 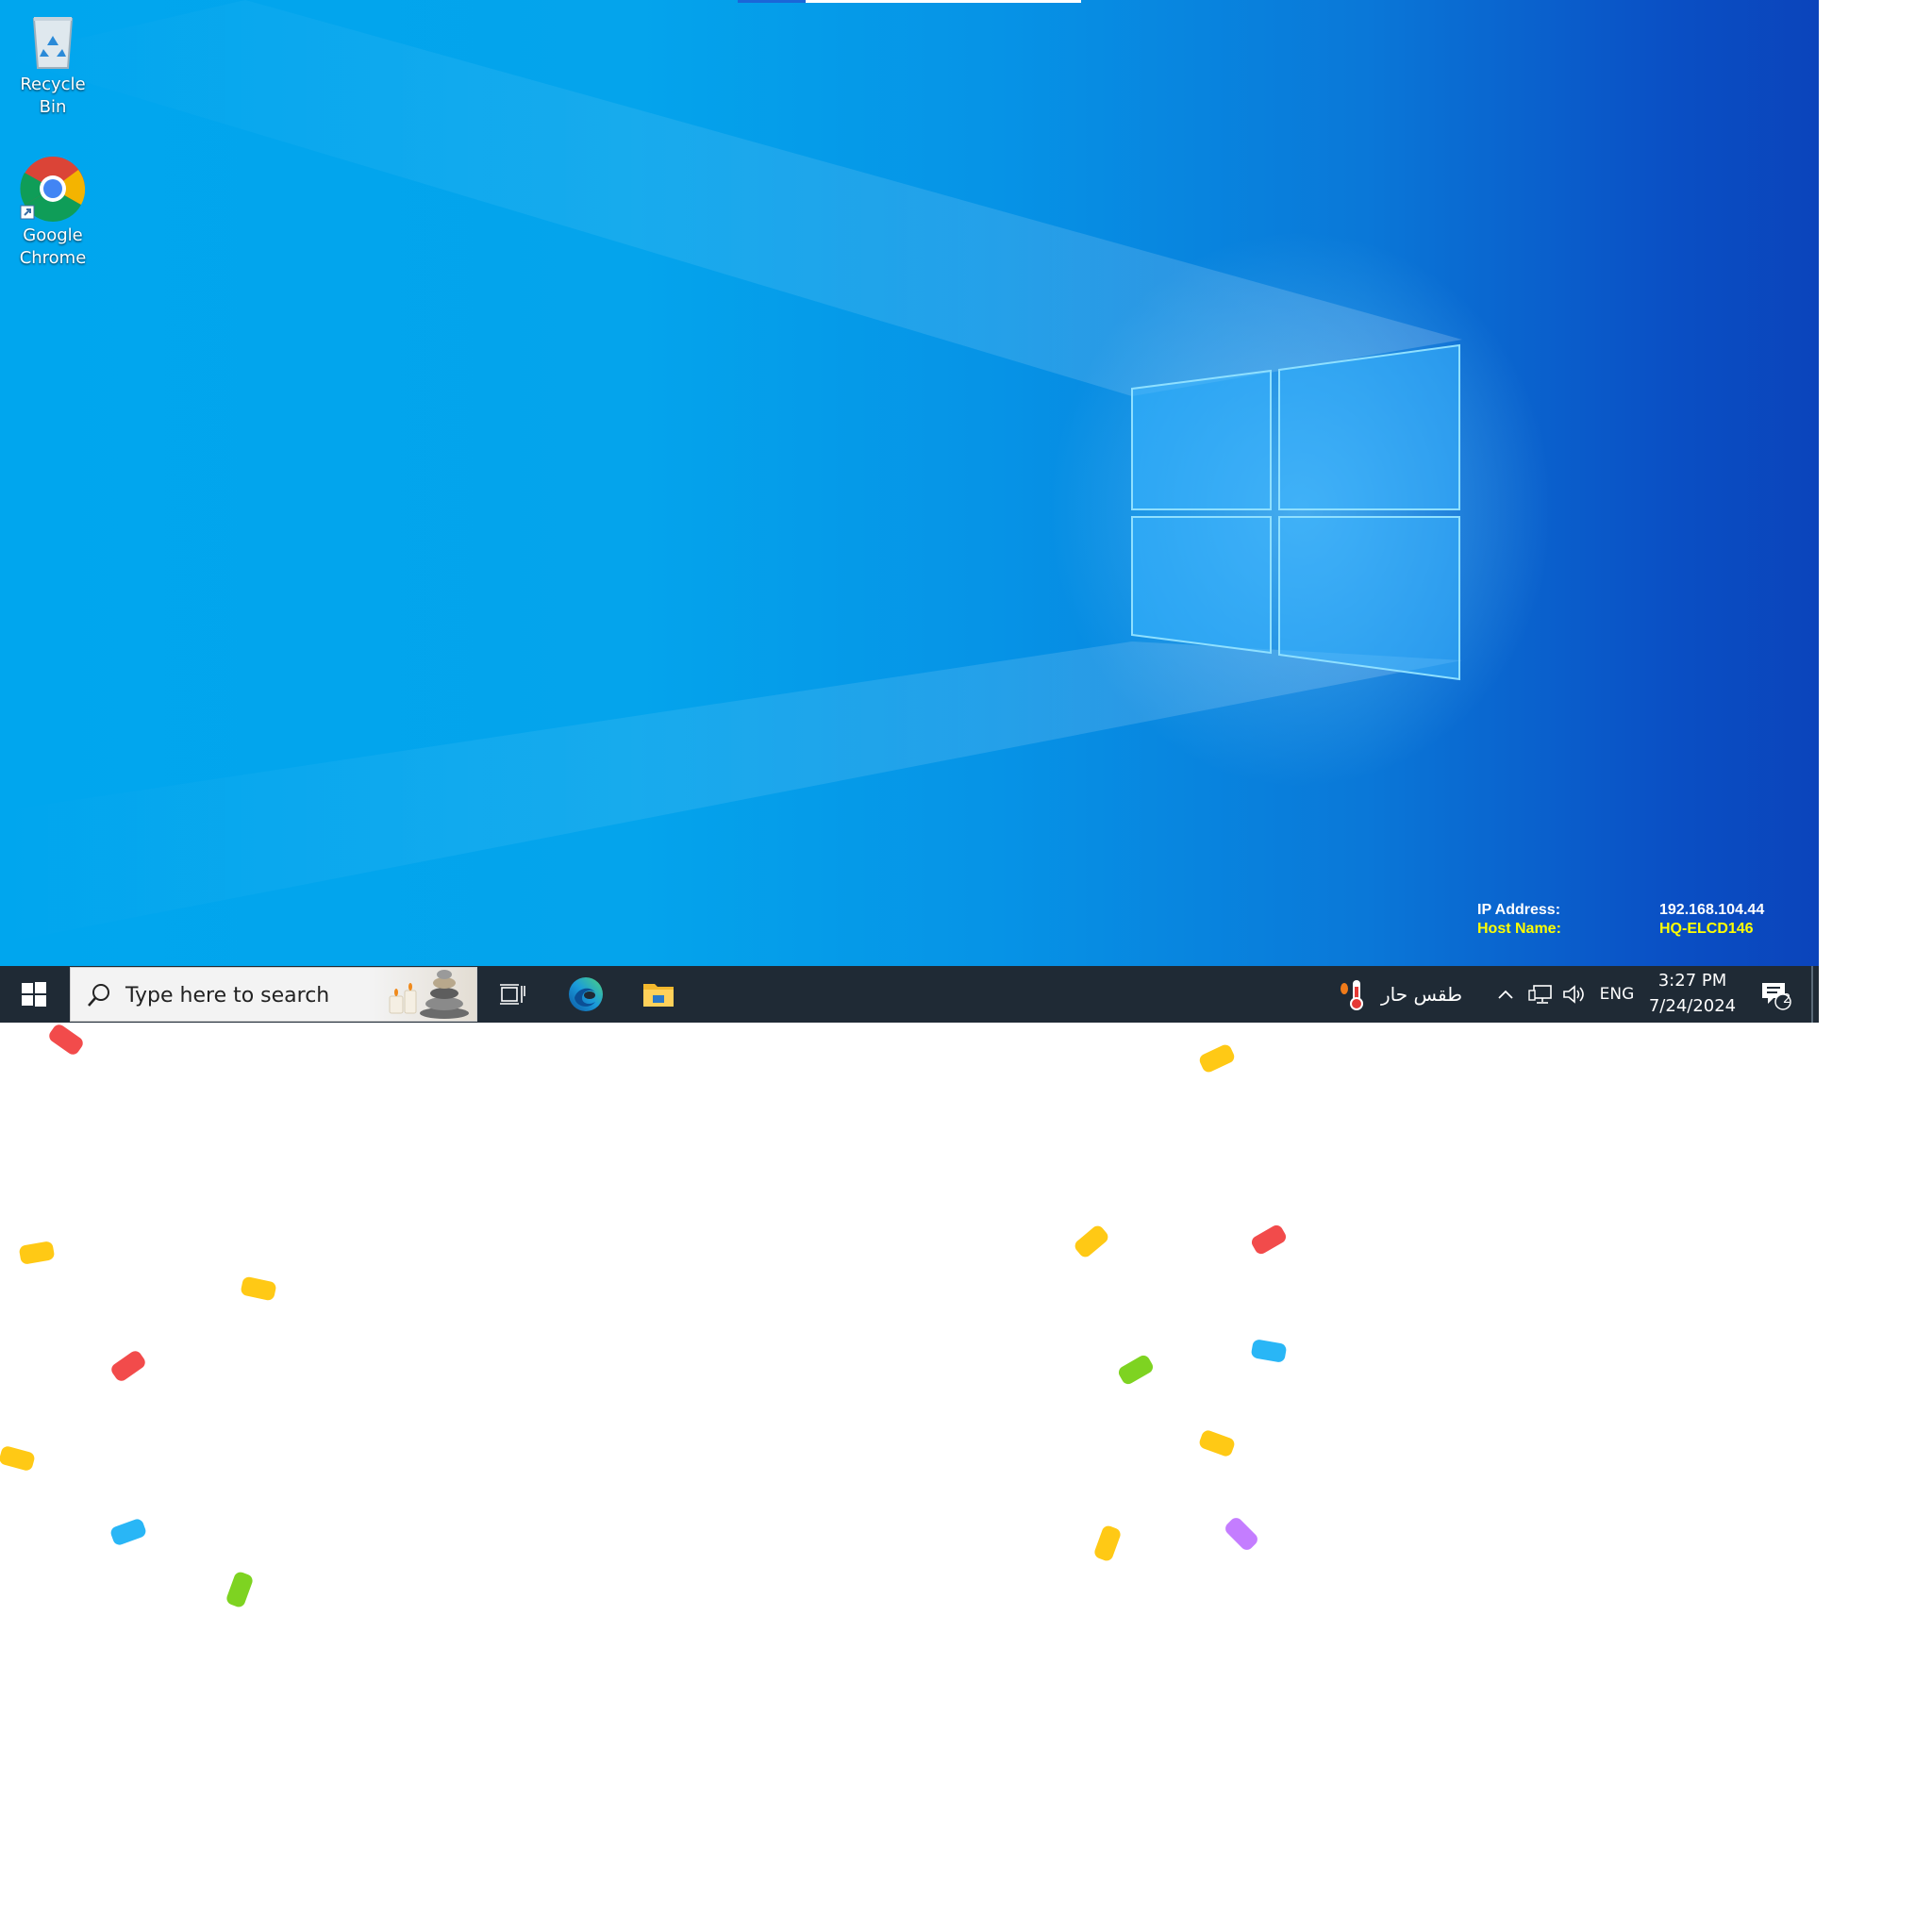 I want to click on chevron-up-icon, so click(x=1505, y=994).